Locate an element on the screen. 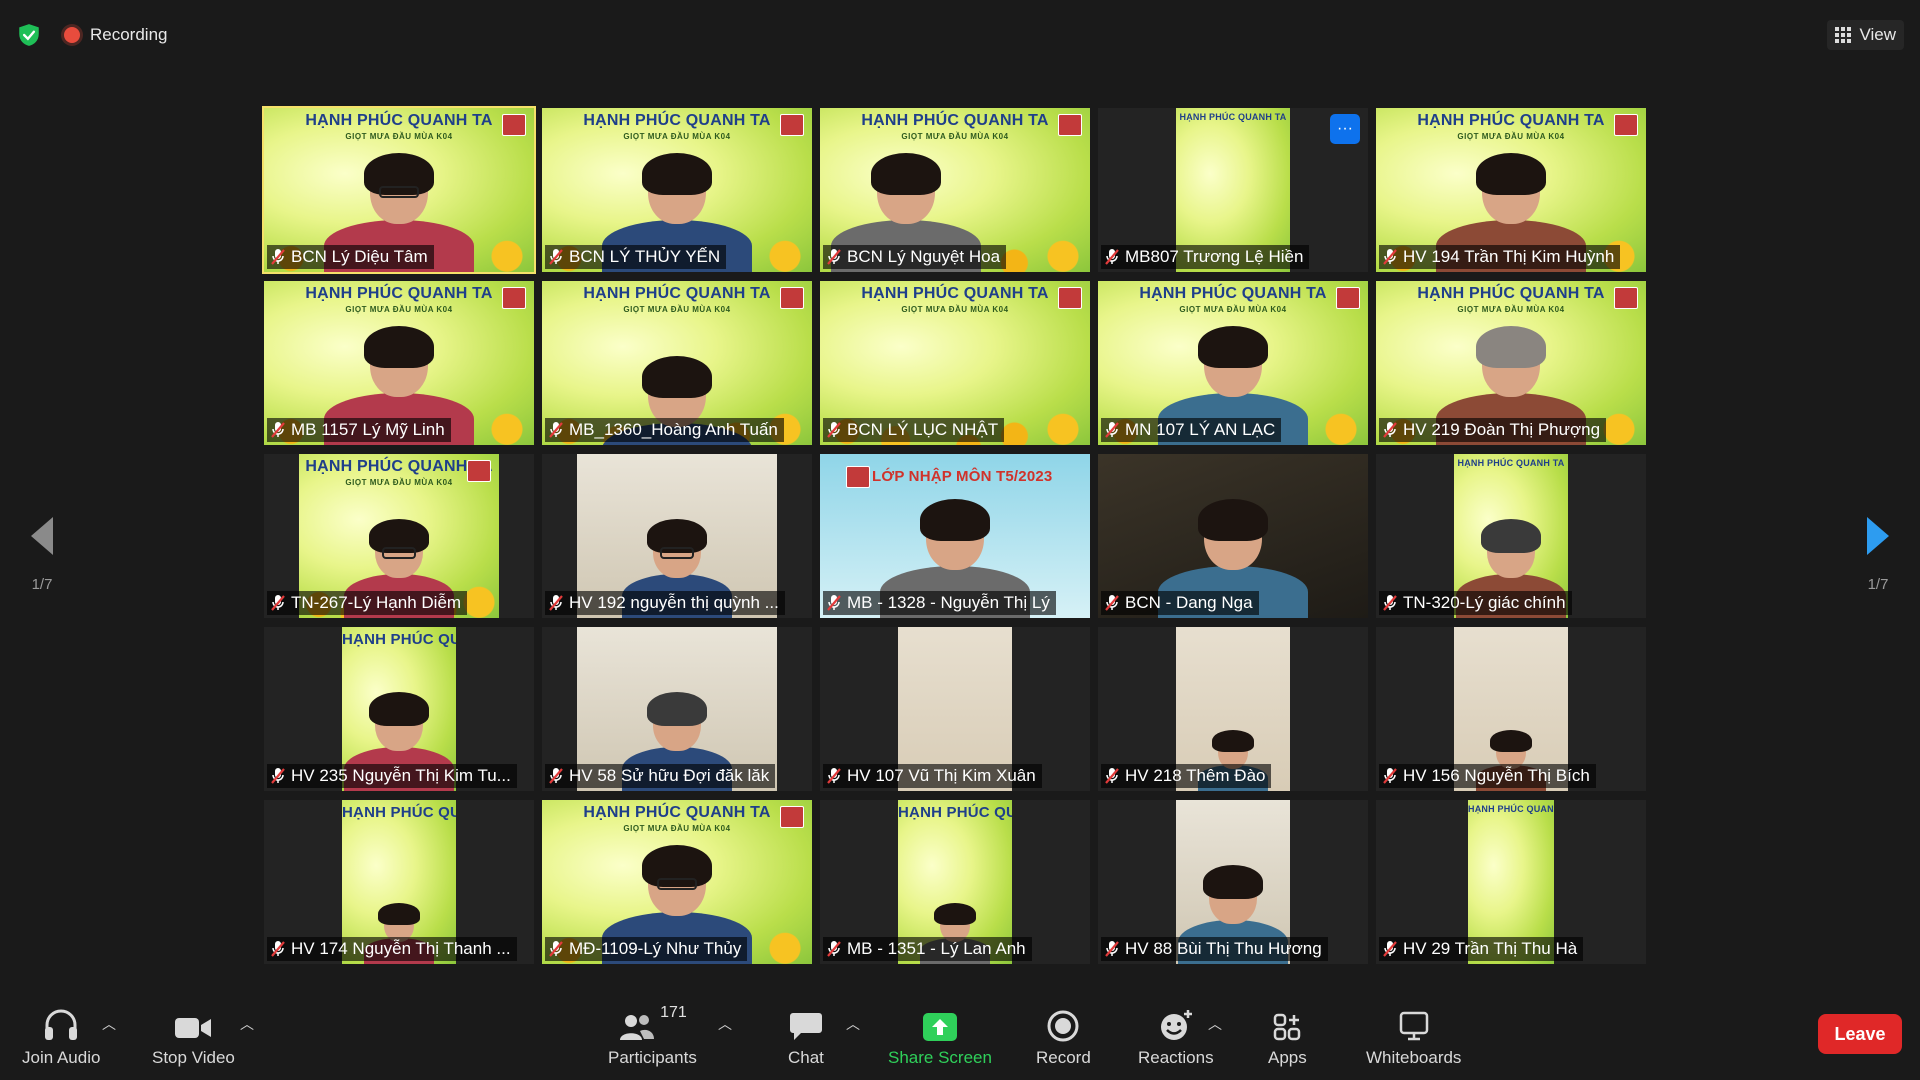  audio-options-caret-icon: ︿ is located at coordinates (109, 1024).